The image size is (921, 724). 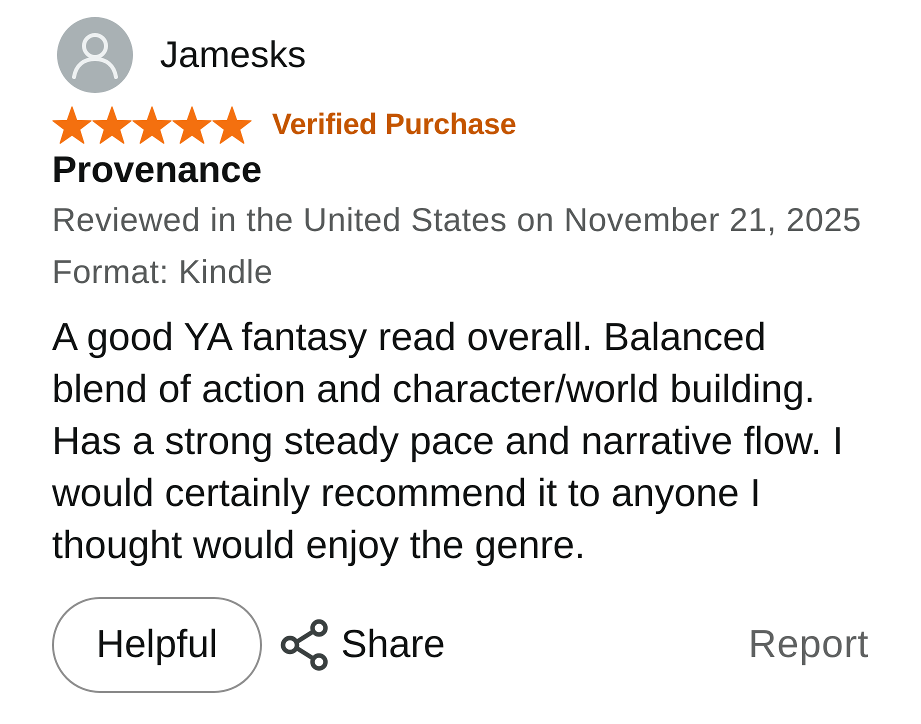 What do you see at coordinates (394, 125) in the screenshot?
I see `verified-purchase-label: Verified Purchase` at bounding box center [394, 125].